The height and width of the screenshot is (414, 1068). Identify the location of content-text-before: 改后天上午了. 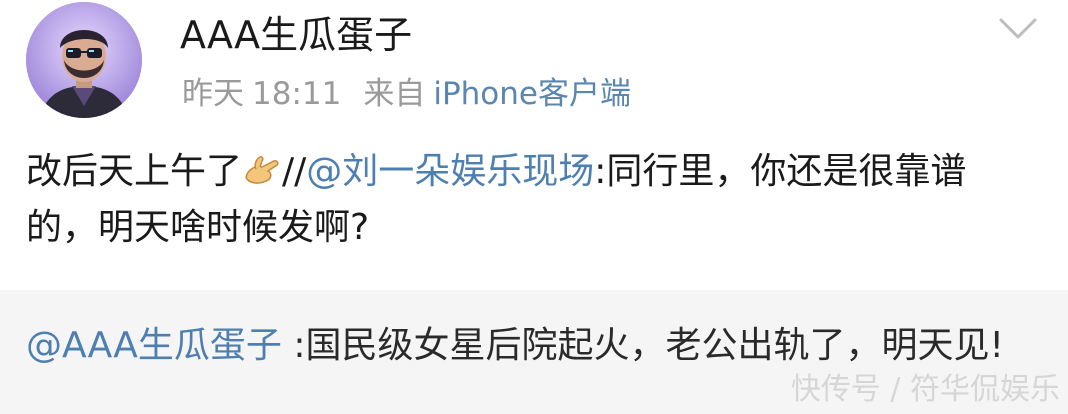
(134, 171).